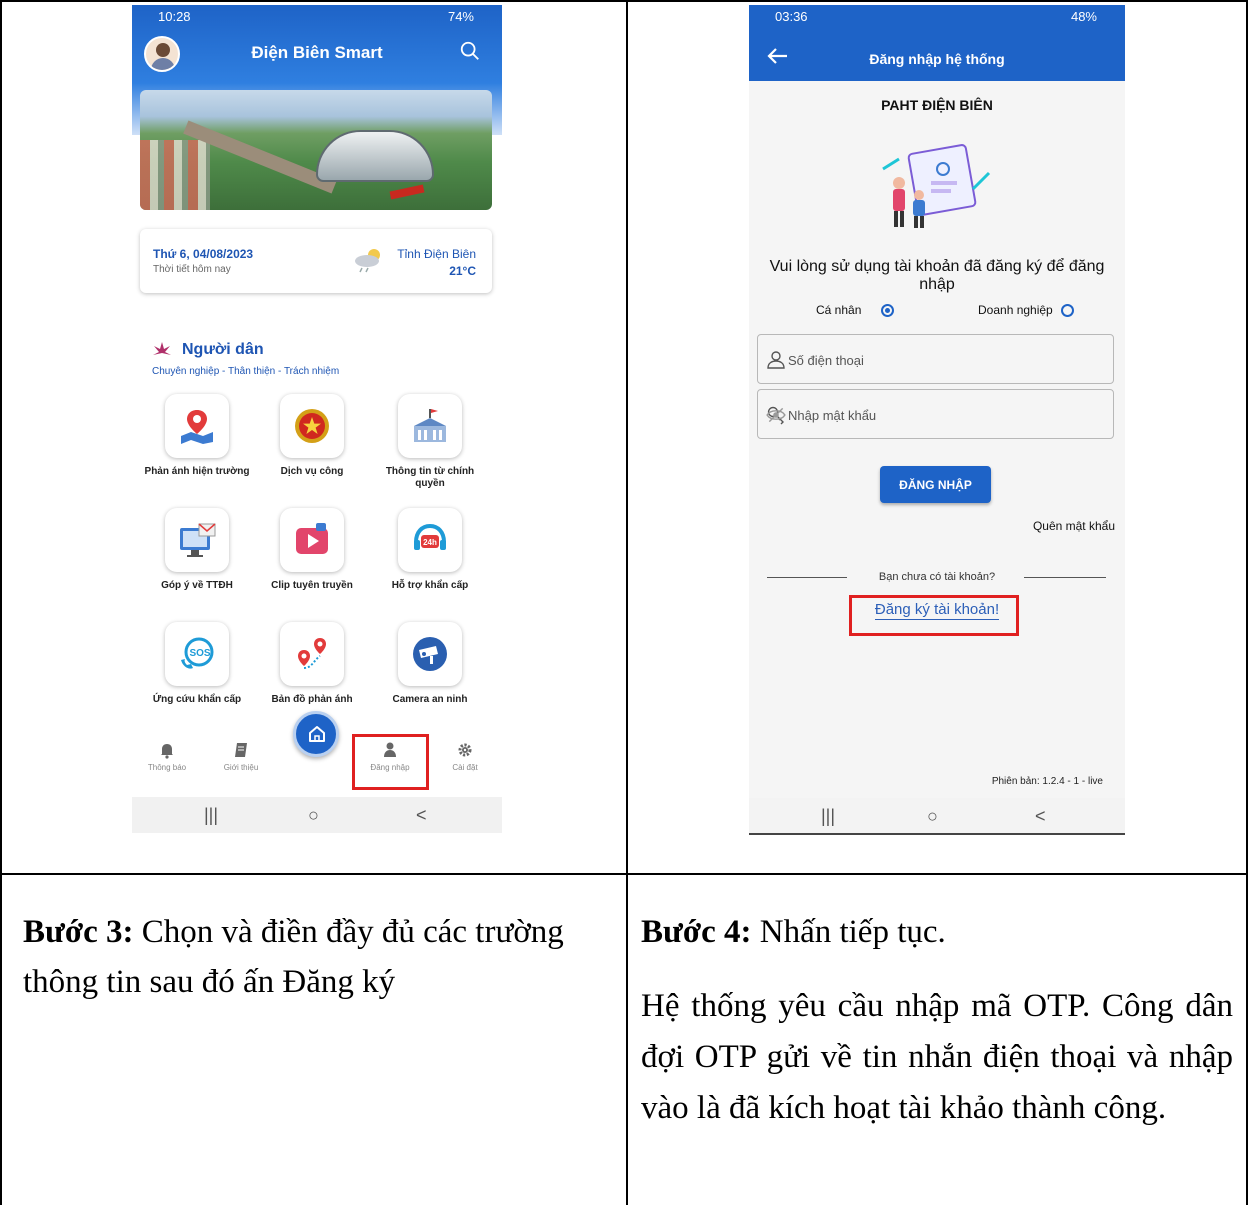 Image resolution: width=1248 pixels, height=1205 pixels. I want to click on table-divider-vertical, so click(627, 602).